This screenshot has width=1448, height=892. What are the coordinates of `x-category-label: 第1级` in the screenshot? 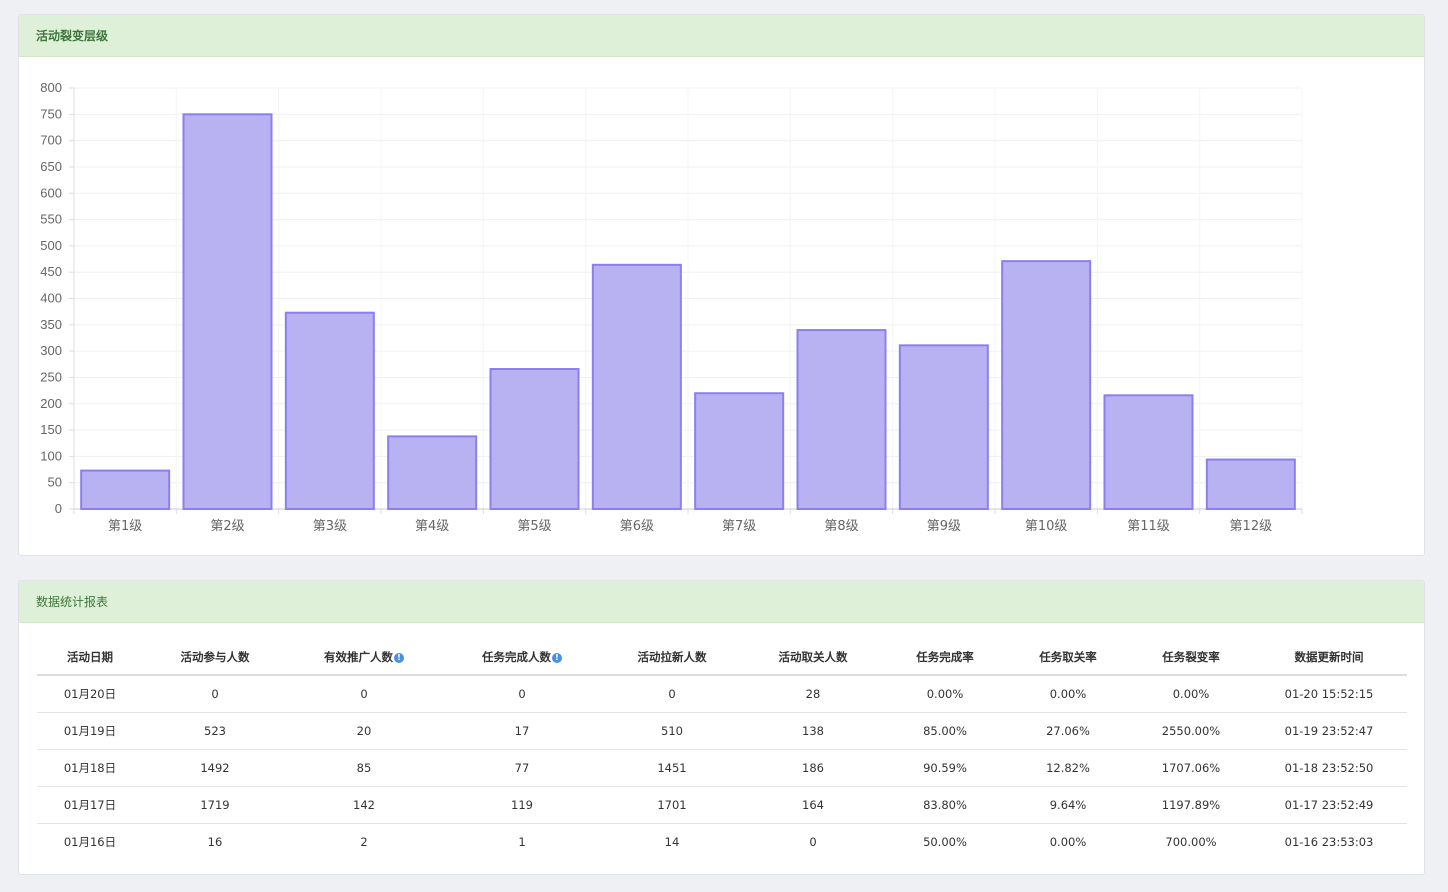 It's located at (125, 526).